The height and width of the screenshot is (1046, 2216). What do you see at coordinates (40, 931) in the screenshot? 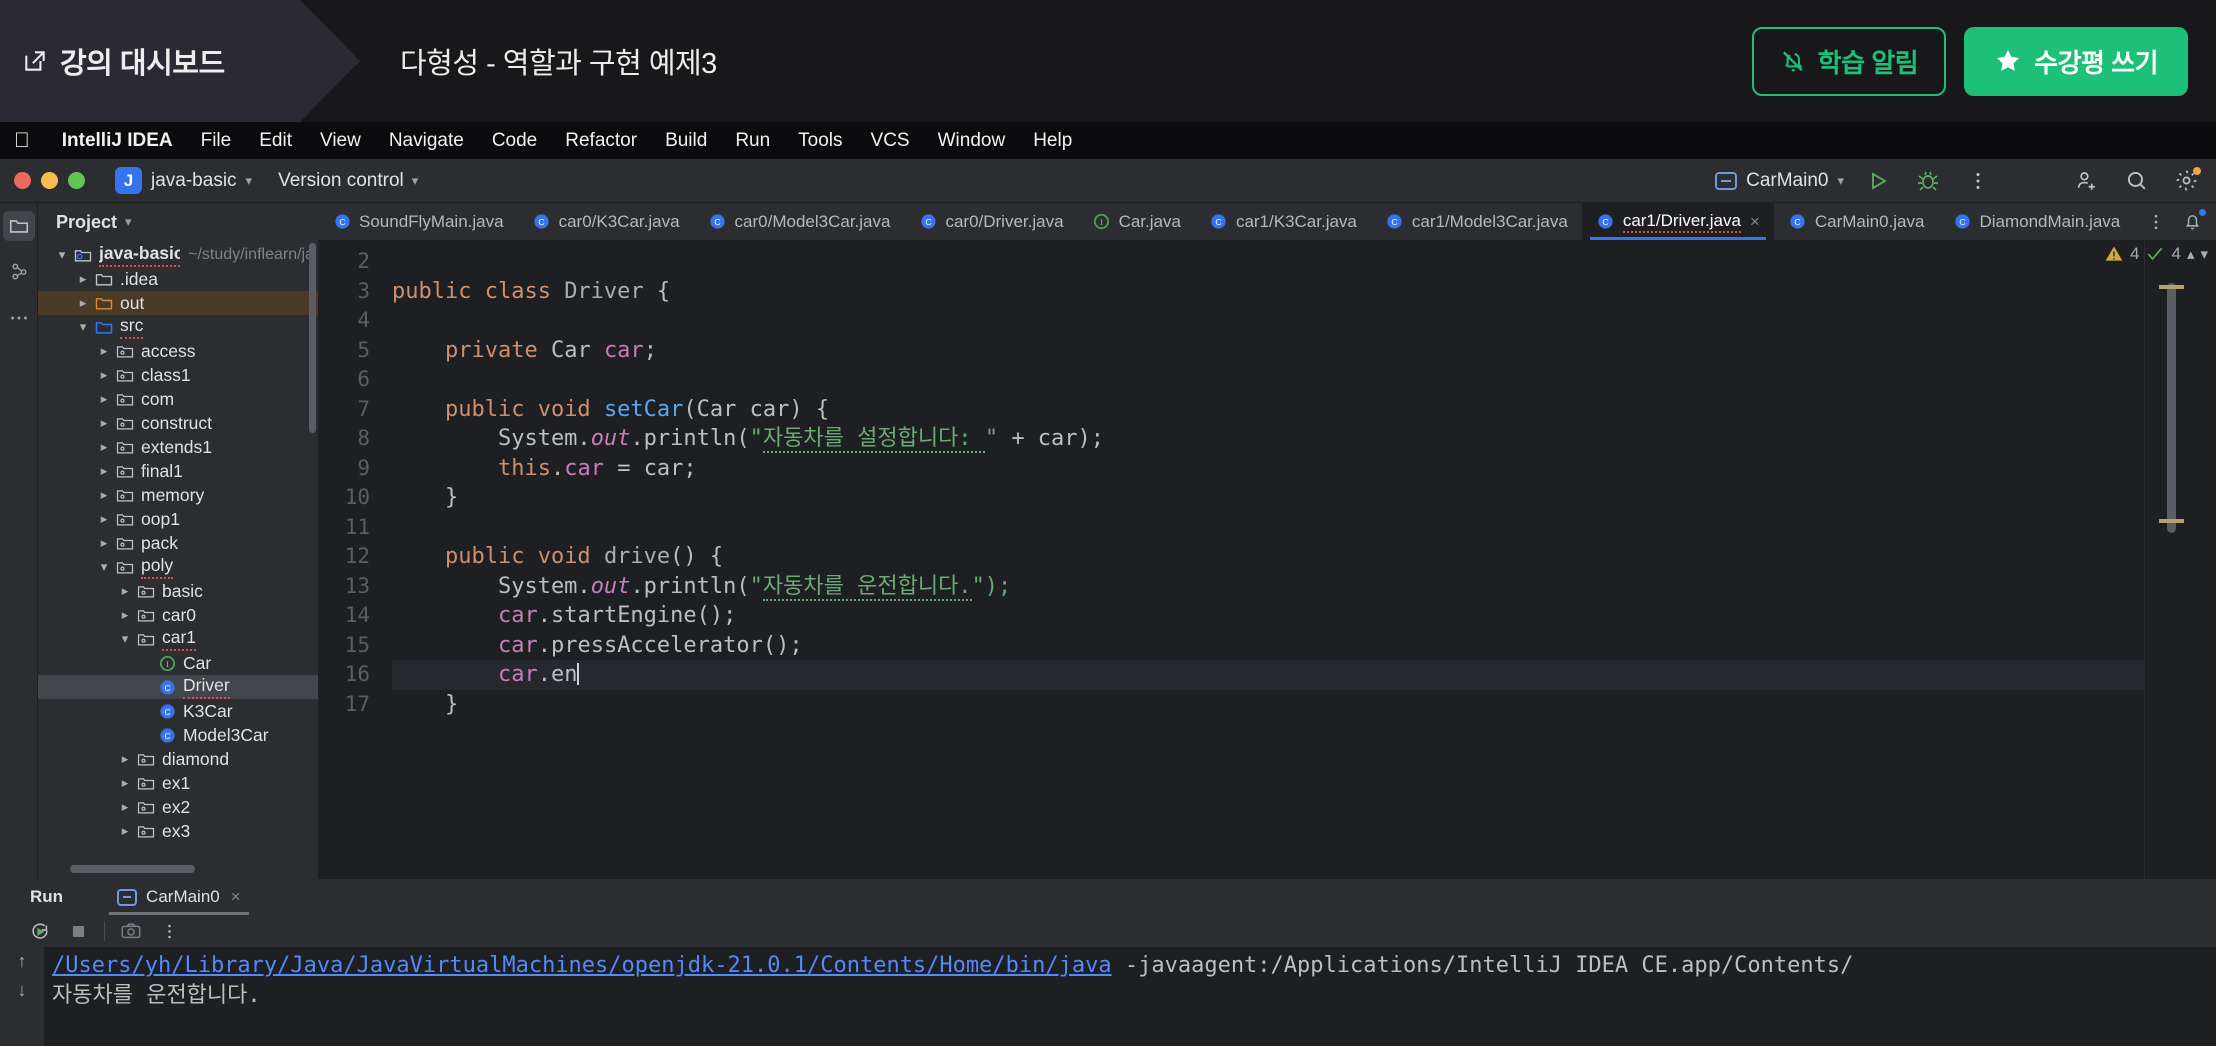
I see `rerun-icon` at bounding box center [40, 931].